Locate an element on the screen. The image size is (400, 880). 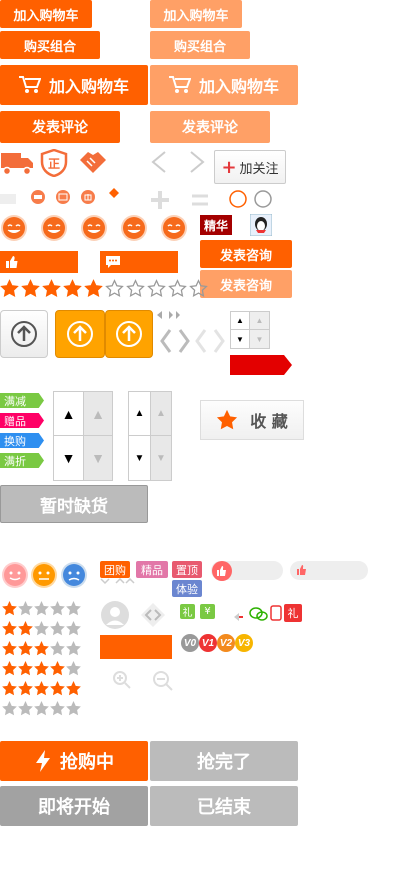
post-review-button-disabled: 发表评论 is located at coordinates (210, 127).